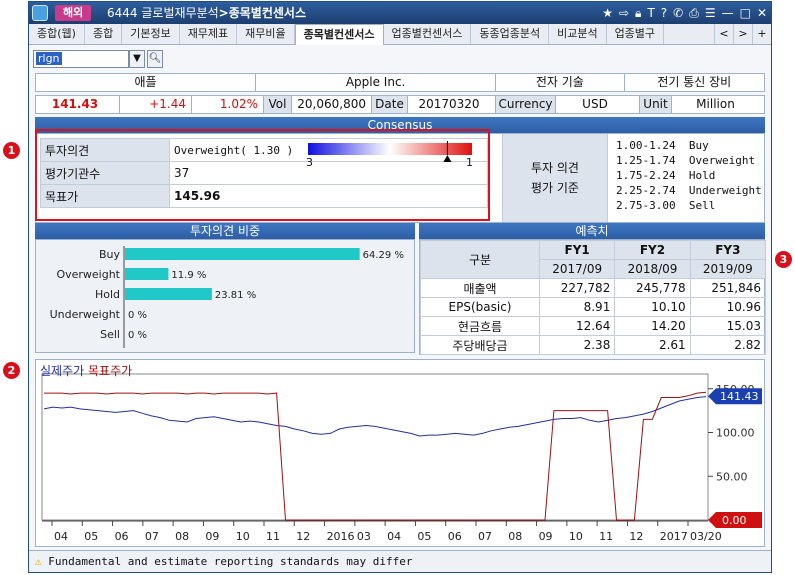  I want to click on y-tick-label: 50.00, so click(732, 476).